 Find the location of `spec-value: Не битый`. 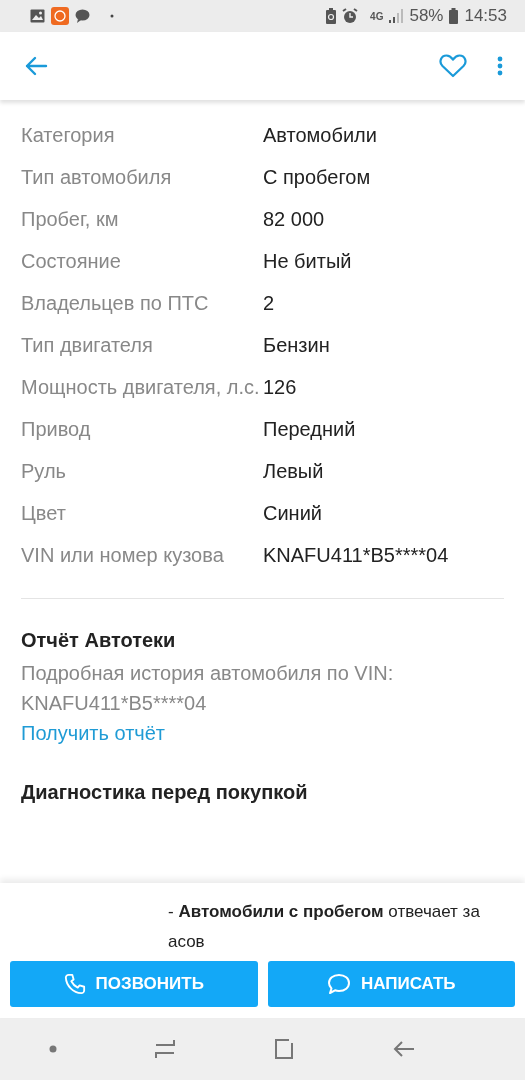

spec-value: Не битый is located at coordinates (307, 261).